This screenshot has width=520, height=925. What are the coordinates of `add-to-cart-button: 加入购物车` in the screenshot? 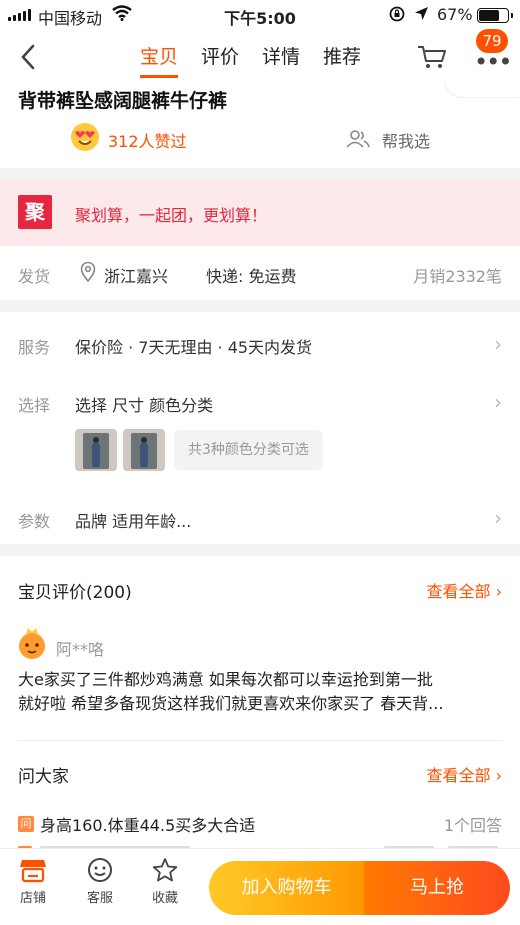 It's located at (286, 888).